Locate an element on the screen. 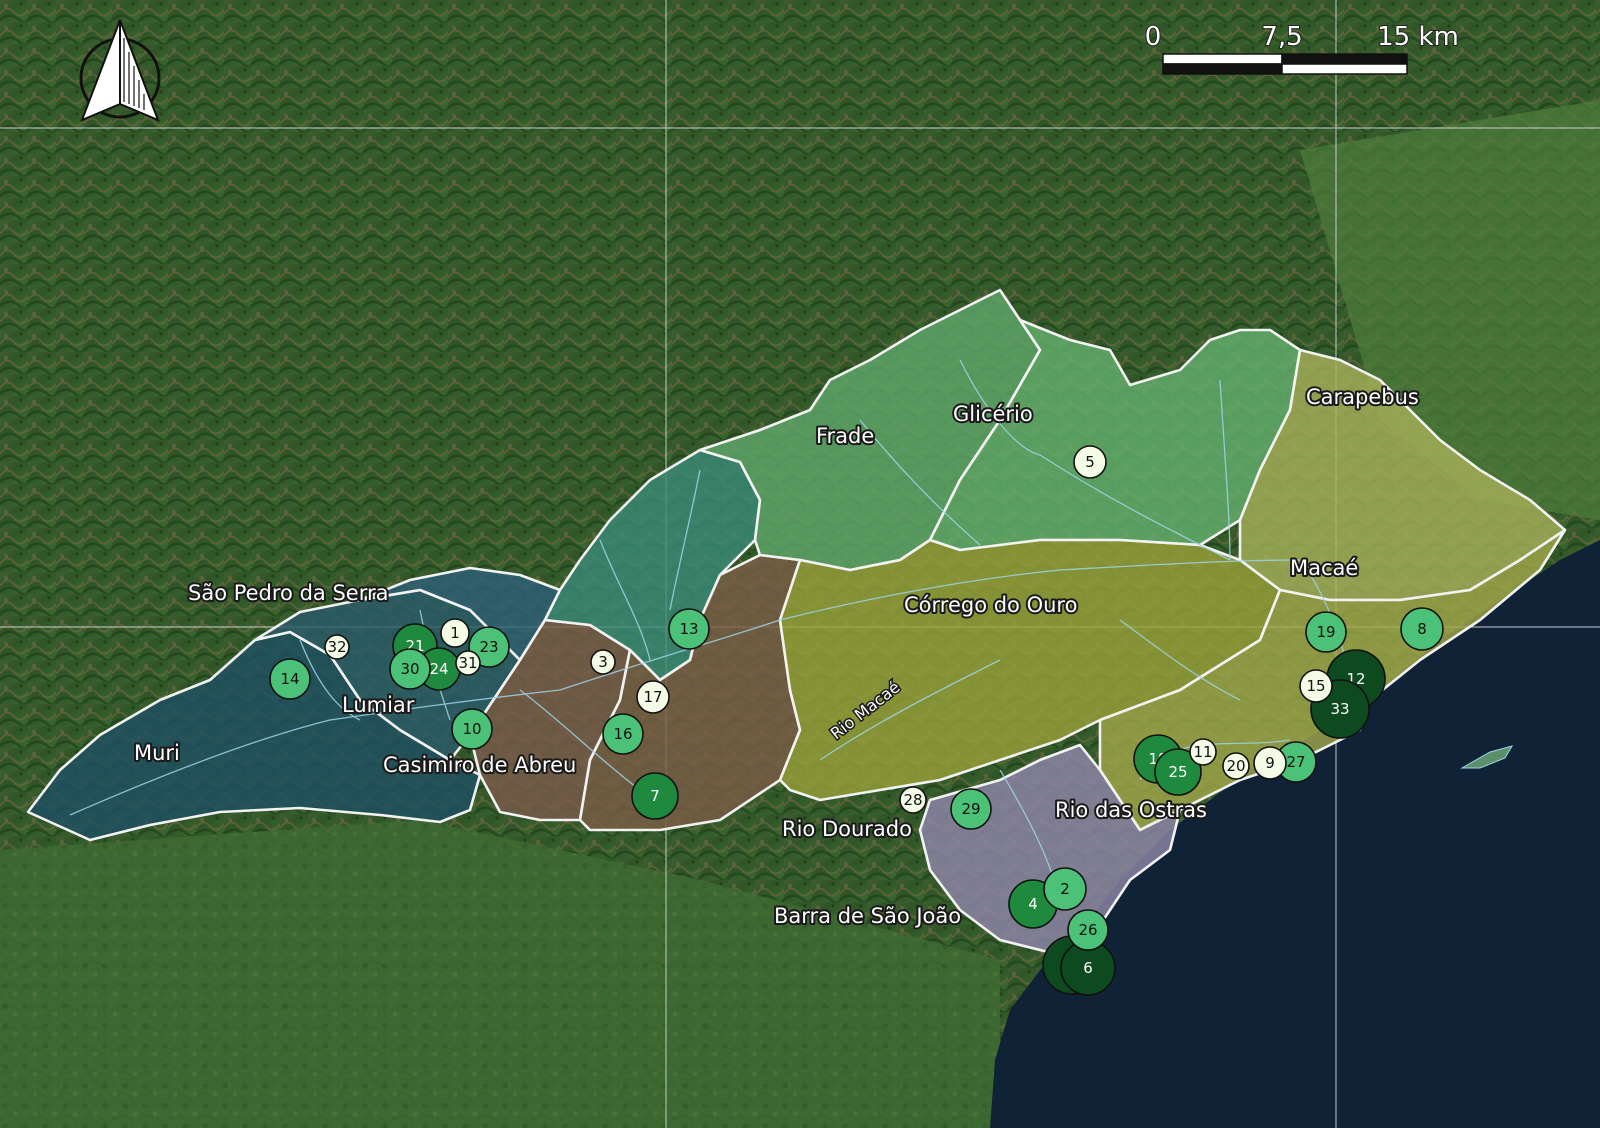 This screenshot has width=1600, height=1128. site-marker-32: 32 is located at coordinates (337, 647).